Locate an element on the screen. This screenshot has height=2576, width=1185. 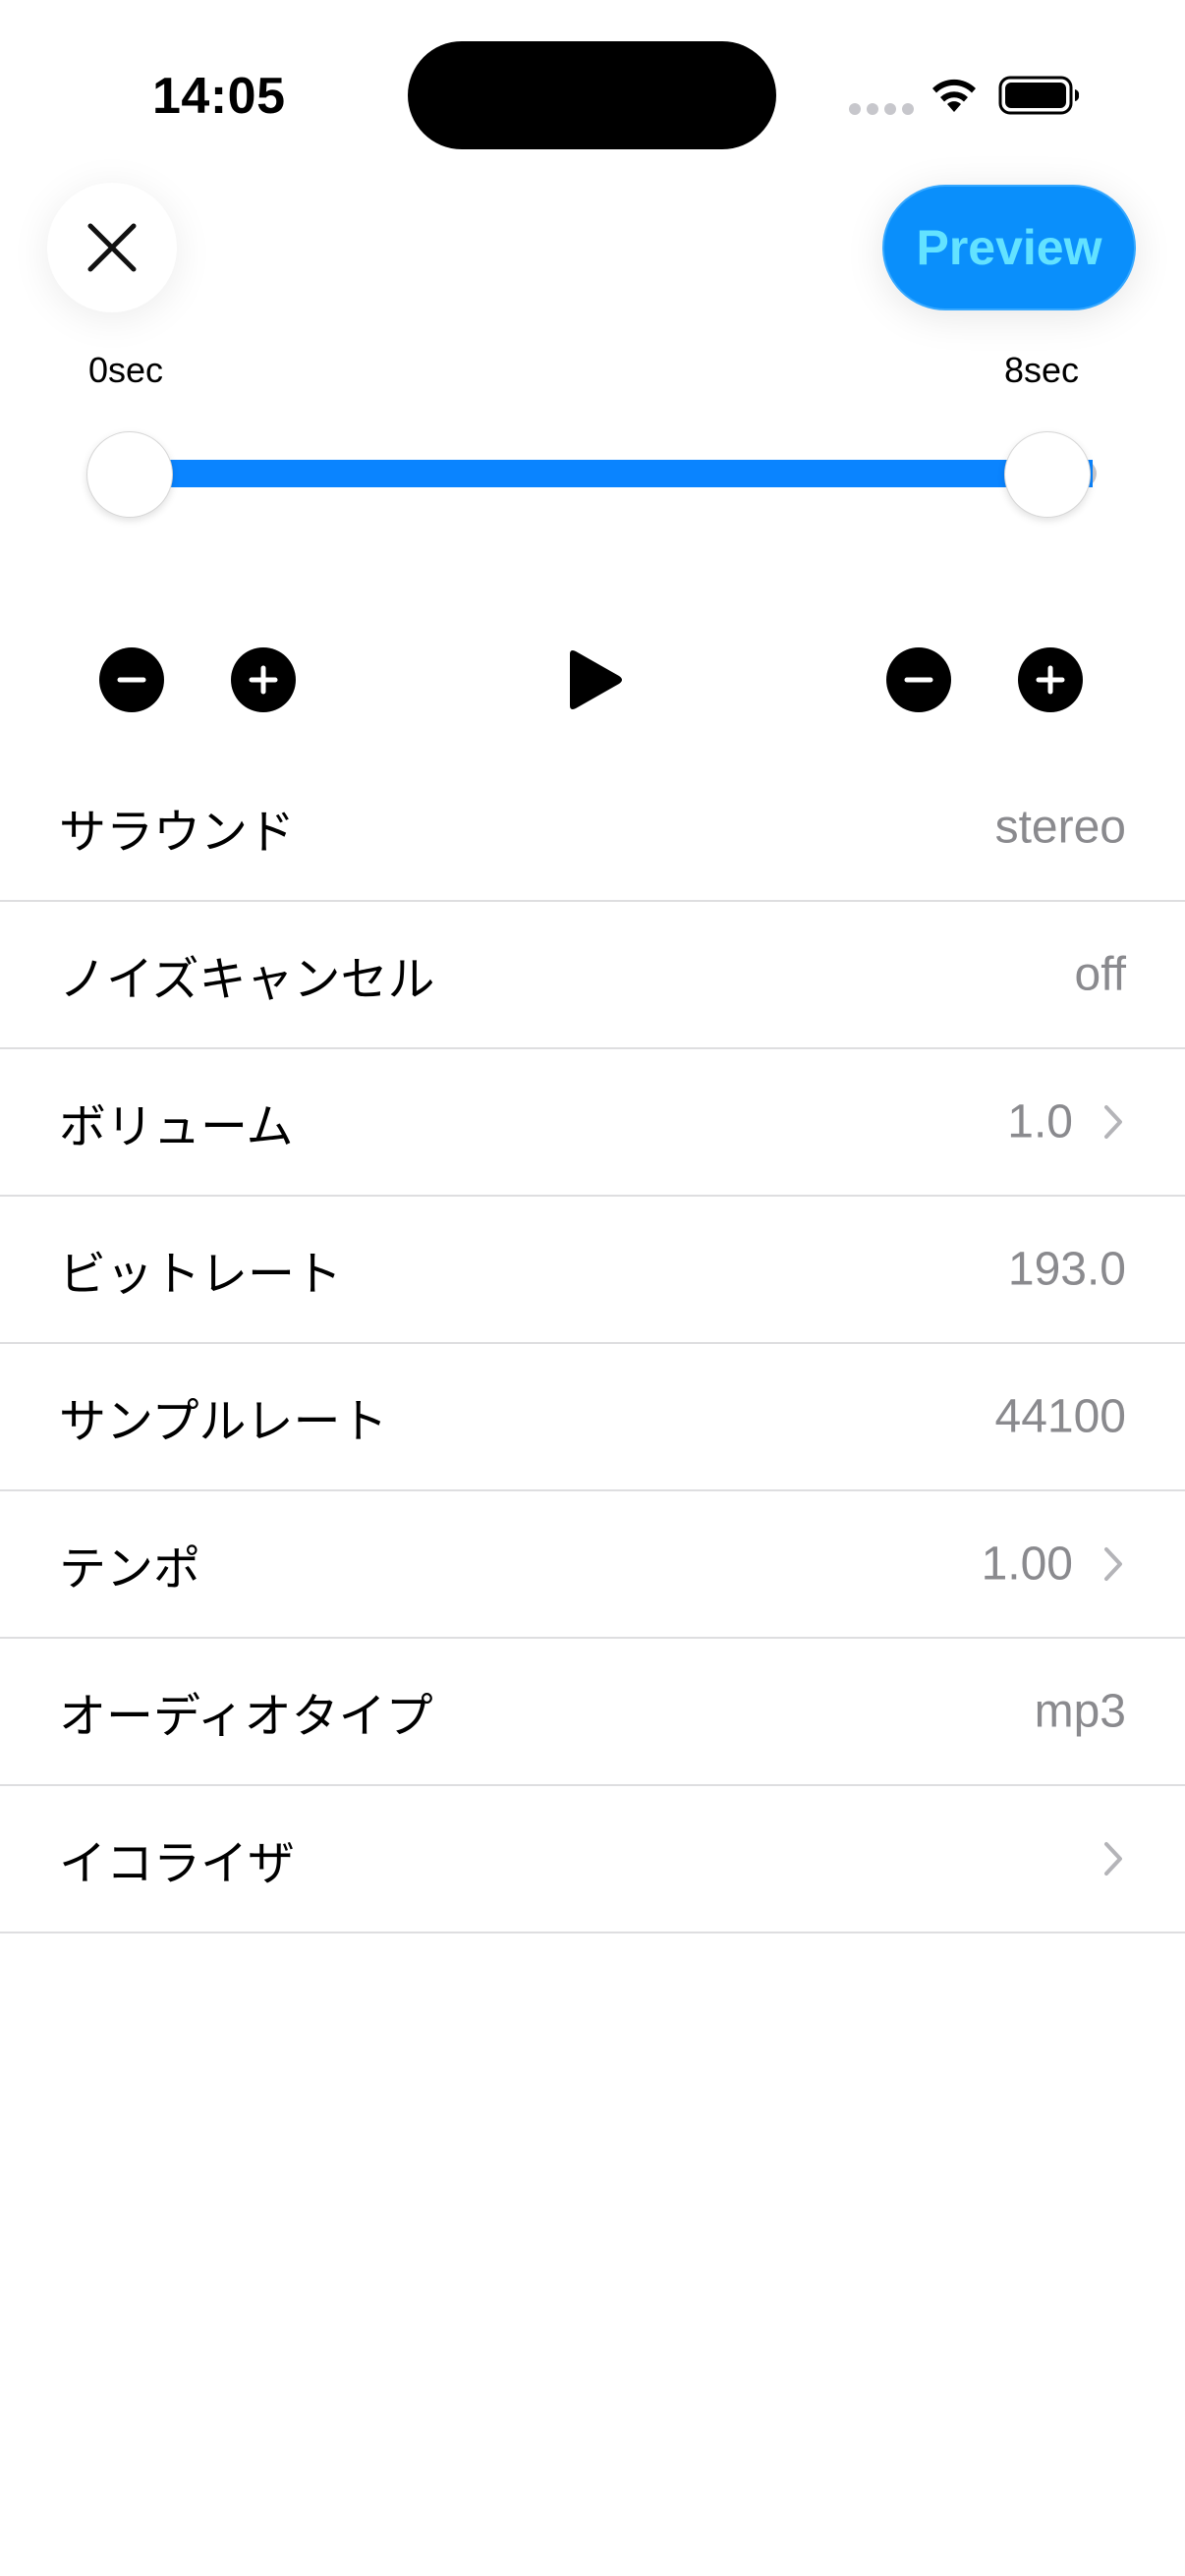
dynamic-island is located at coordinates (592, 95).